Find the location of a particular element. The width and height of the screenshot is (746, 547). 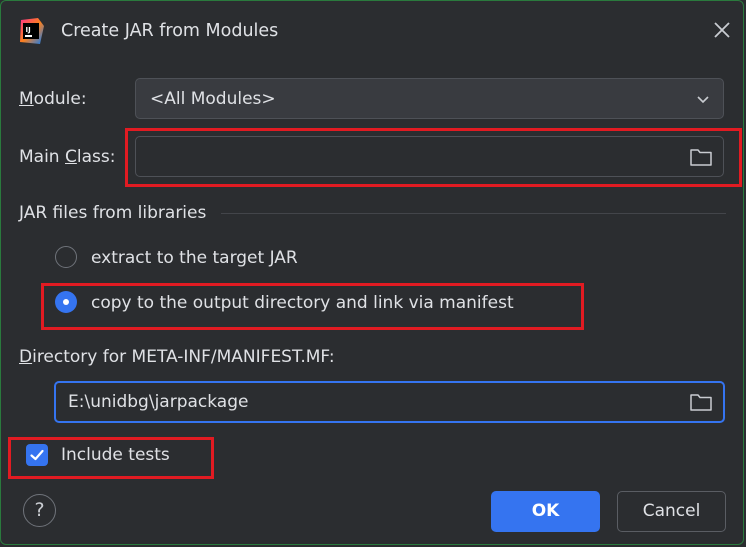

ok-button: OK is located at coordinates (545, 511).